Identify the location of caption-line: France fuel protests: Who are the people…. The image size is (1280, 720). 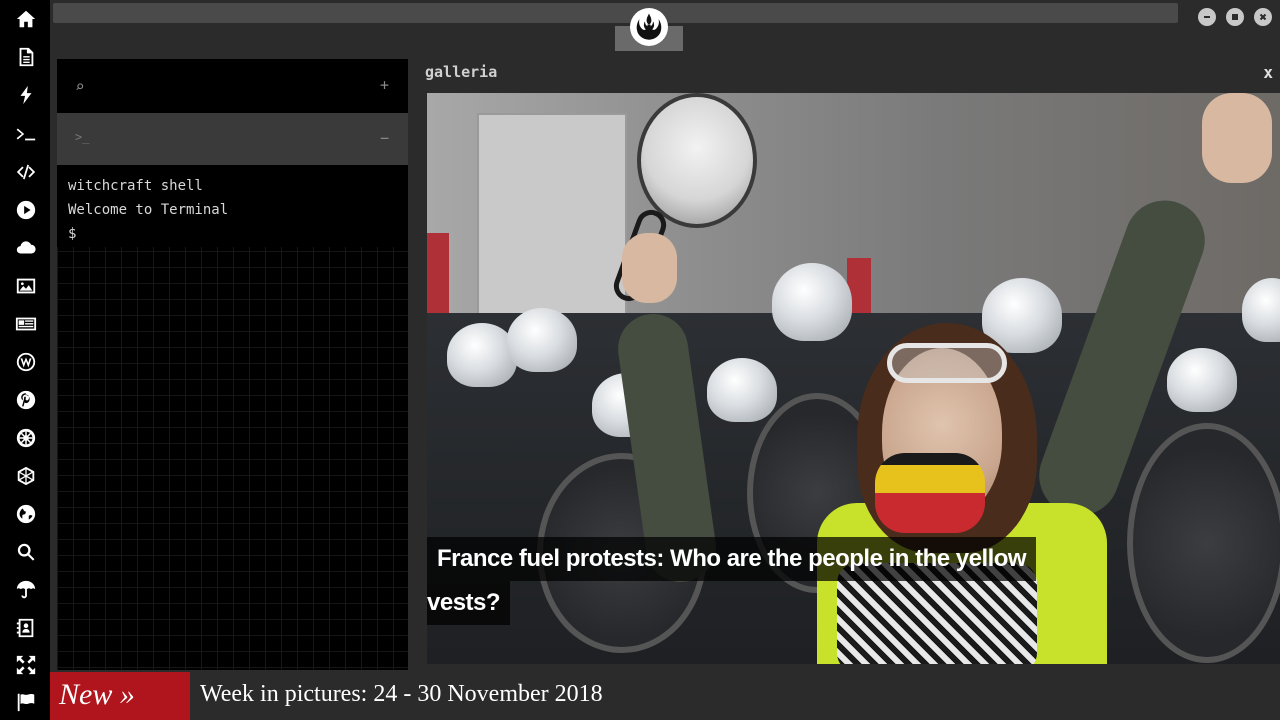
(732, 559).